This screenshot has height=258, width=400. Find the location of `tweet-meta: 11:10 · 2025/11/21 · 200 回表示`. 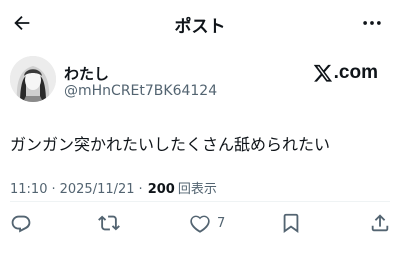

tweet-meta: 11:10 · 2025/11/21 · 200 回表示 is located at coordinates (113, 187).